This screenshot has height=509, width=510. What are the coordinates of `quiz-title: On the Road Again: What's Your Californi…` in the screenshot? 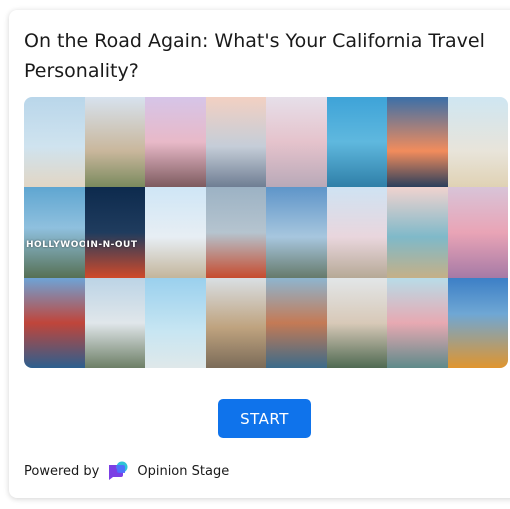 It's located at (254, 56).